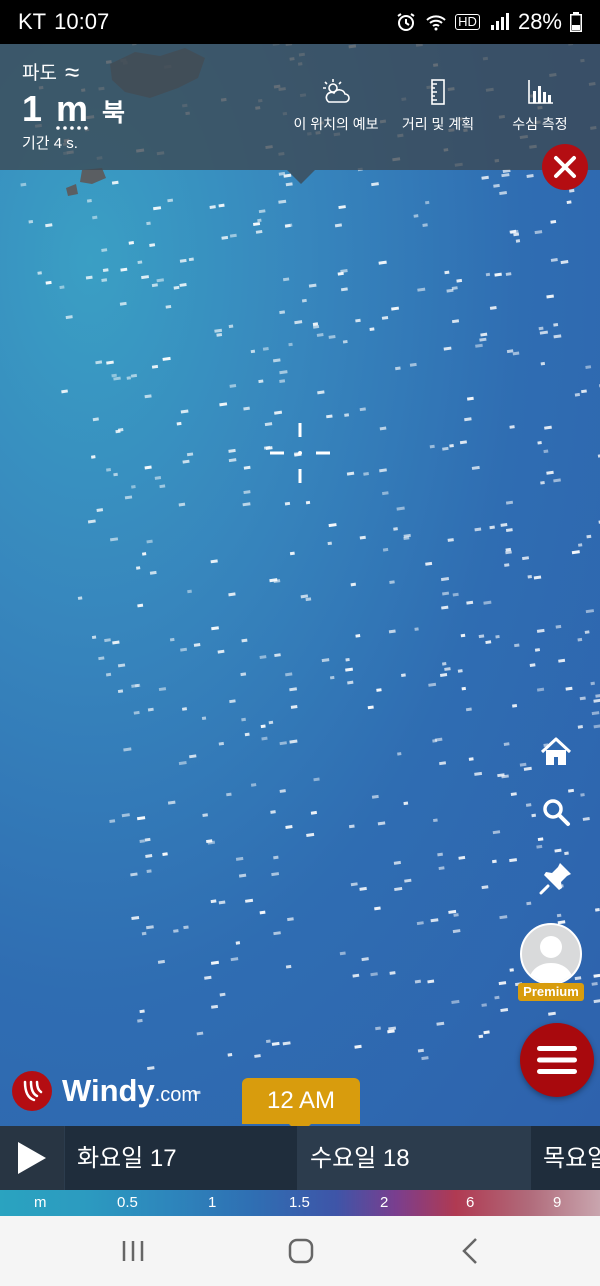  I want to click on back-icon, so click(469, 1251).